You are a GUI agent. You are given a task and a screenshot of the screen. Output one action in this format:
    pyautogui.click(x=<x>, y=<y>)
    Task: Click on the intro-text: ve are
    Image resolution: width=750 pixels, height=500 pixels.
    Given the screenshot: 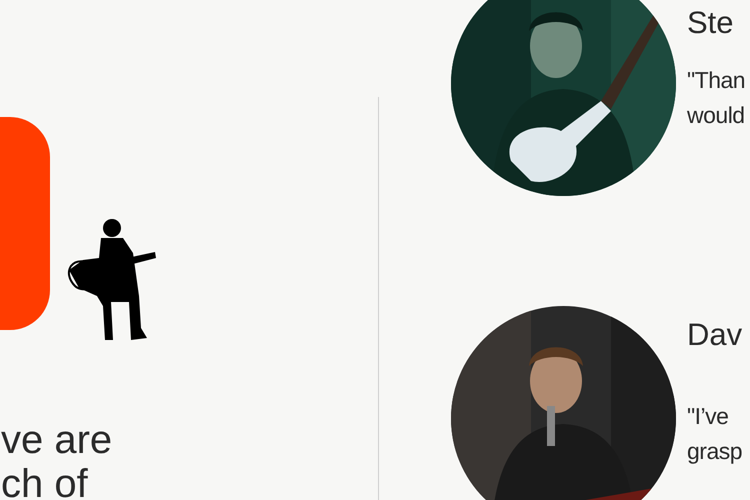 What is the action you would take?
    pyautogui.click(x=56, y=440)
    